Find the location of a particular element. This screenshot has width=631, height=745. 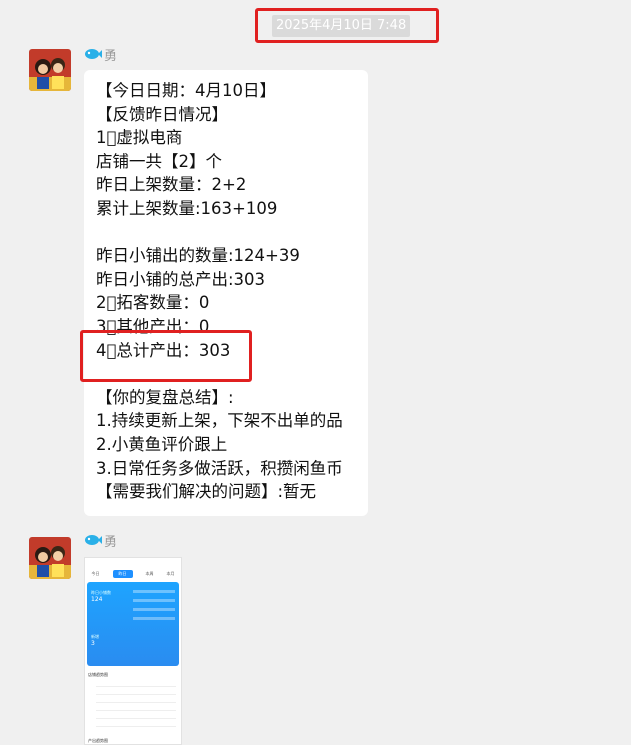

thumbnail-tab: 本月 is located at coordinates (170, 573).